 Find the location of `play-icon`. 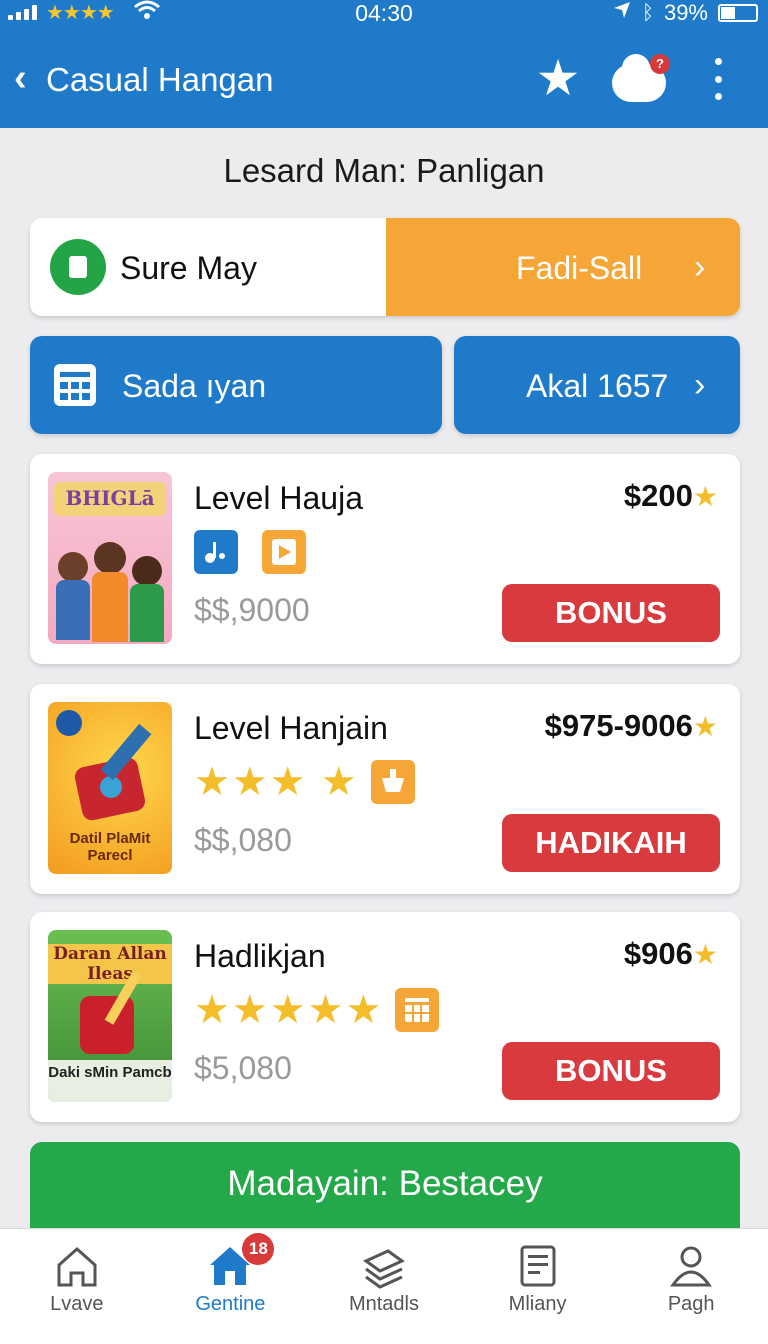

play-icon is located at coordinates (284, 552).